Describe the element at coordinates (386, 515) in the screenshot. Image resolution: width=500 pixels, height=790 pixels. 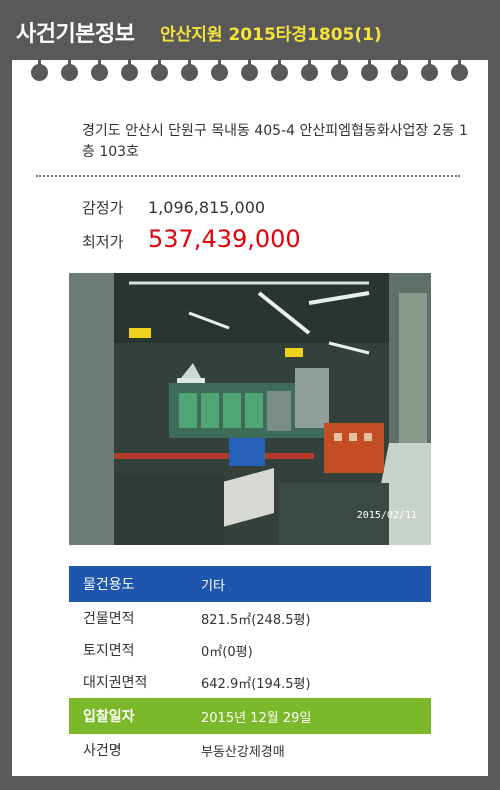
I see `photo-date-stamp: 2015/02/11` at that location.